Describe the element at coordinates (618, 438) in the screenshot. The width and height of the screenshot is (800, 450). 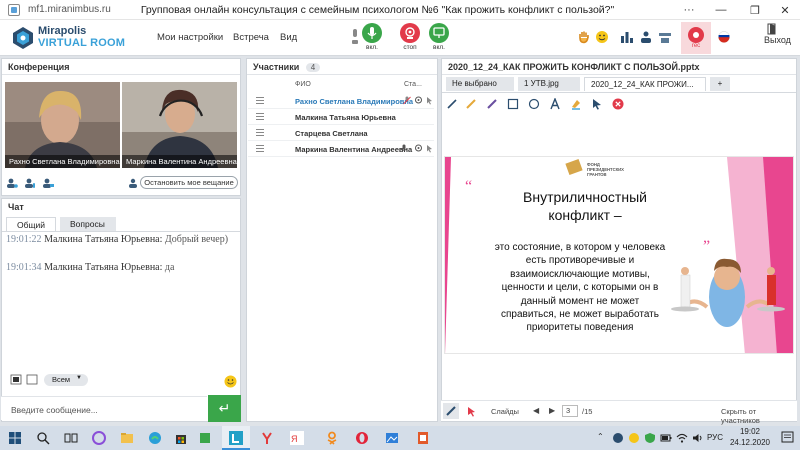
I see `tray-app-icon` at that location.